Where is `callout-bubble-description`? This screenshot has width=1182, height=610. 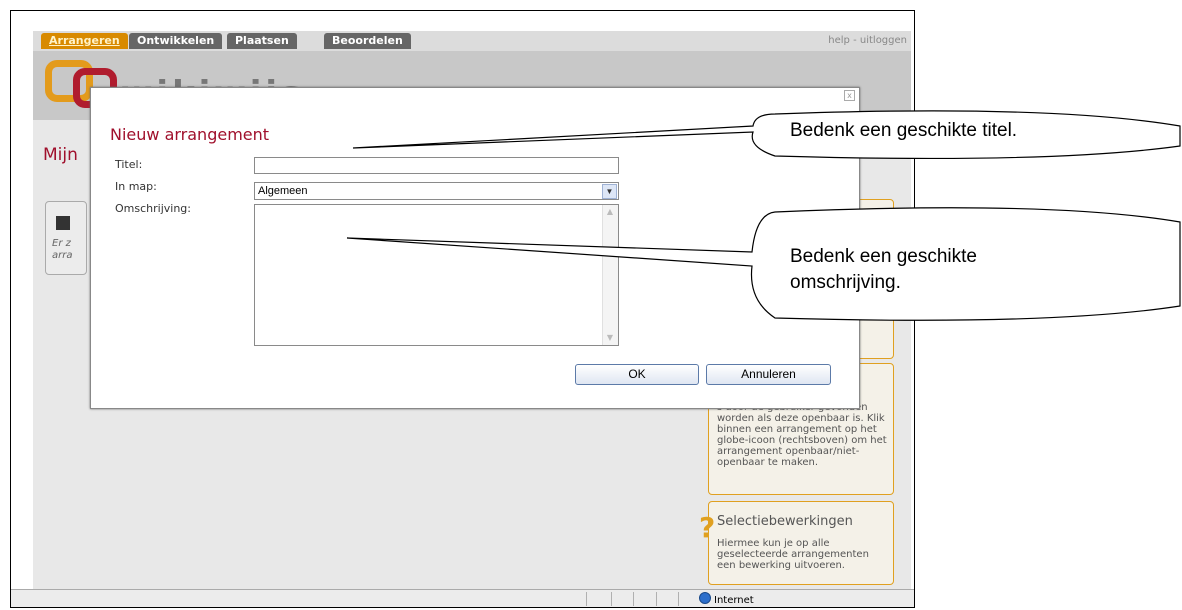 callout-bubble-description is located at coordinates (763, 264).